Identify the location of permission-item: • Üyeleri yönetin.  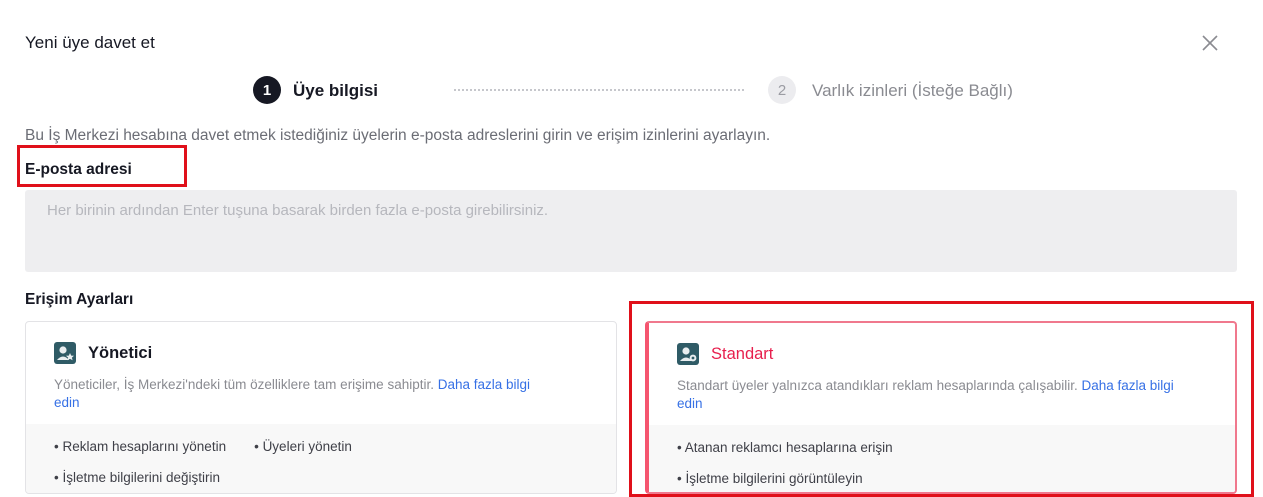
(303, 446).